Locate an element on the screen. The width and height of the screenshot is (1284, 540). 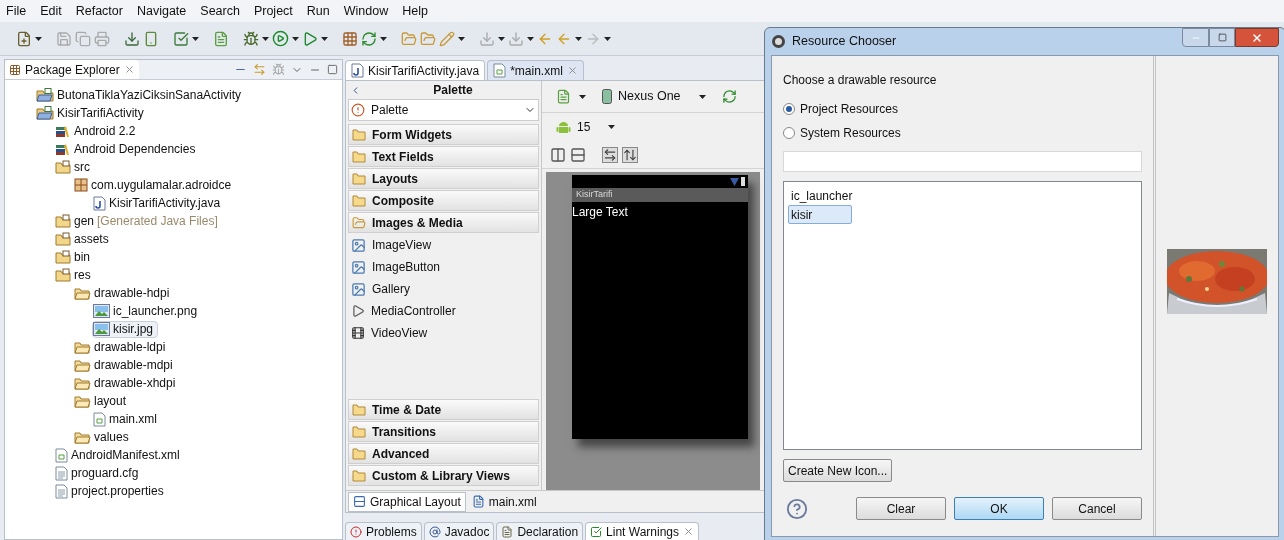
help-icon is located at coordinates (797, 508).